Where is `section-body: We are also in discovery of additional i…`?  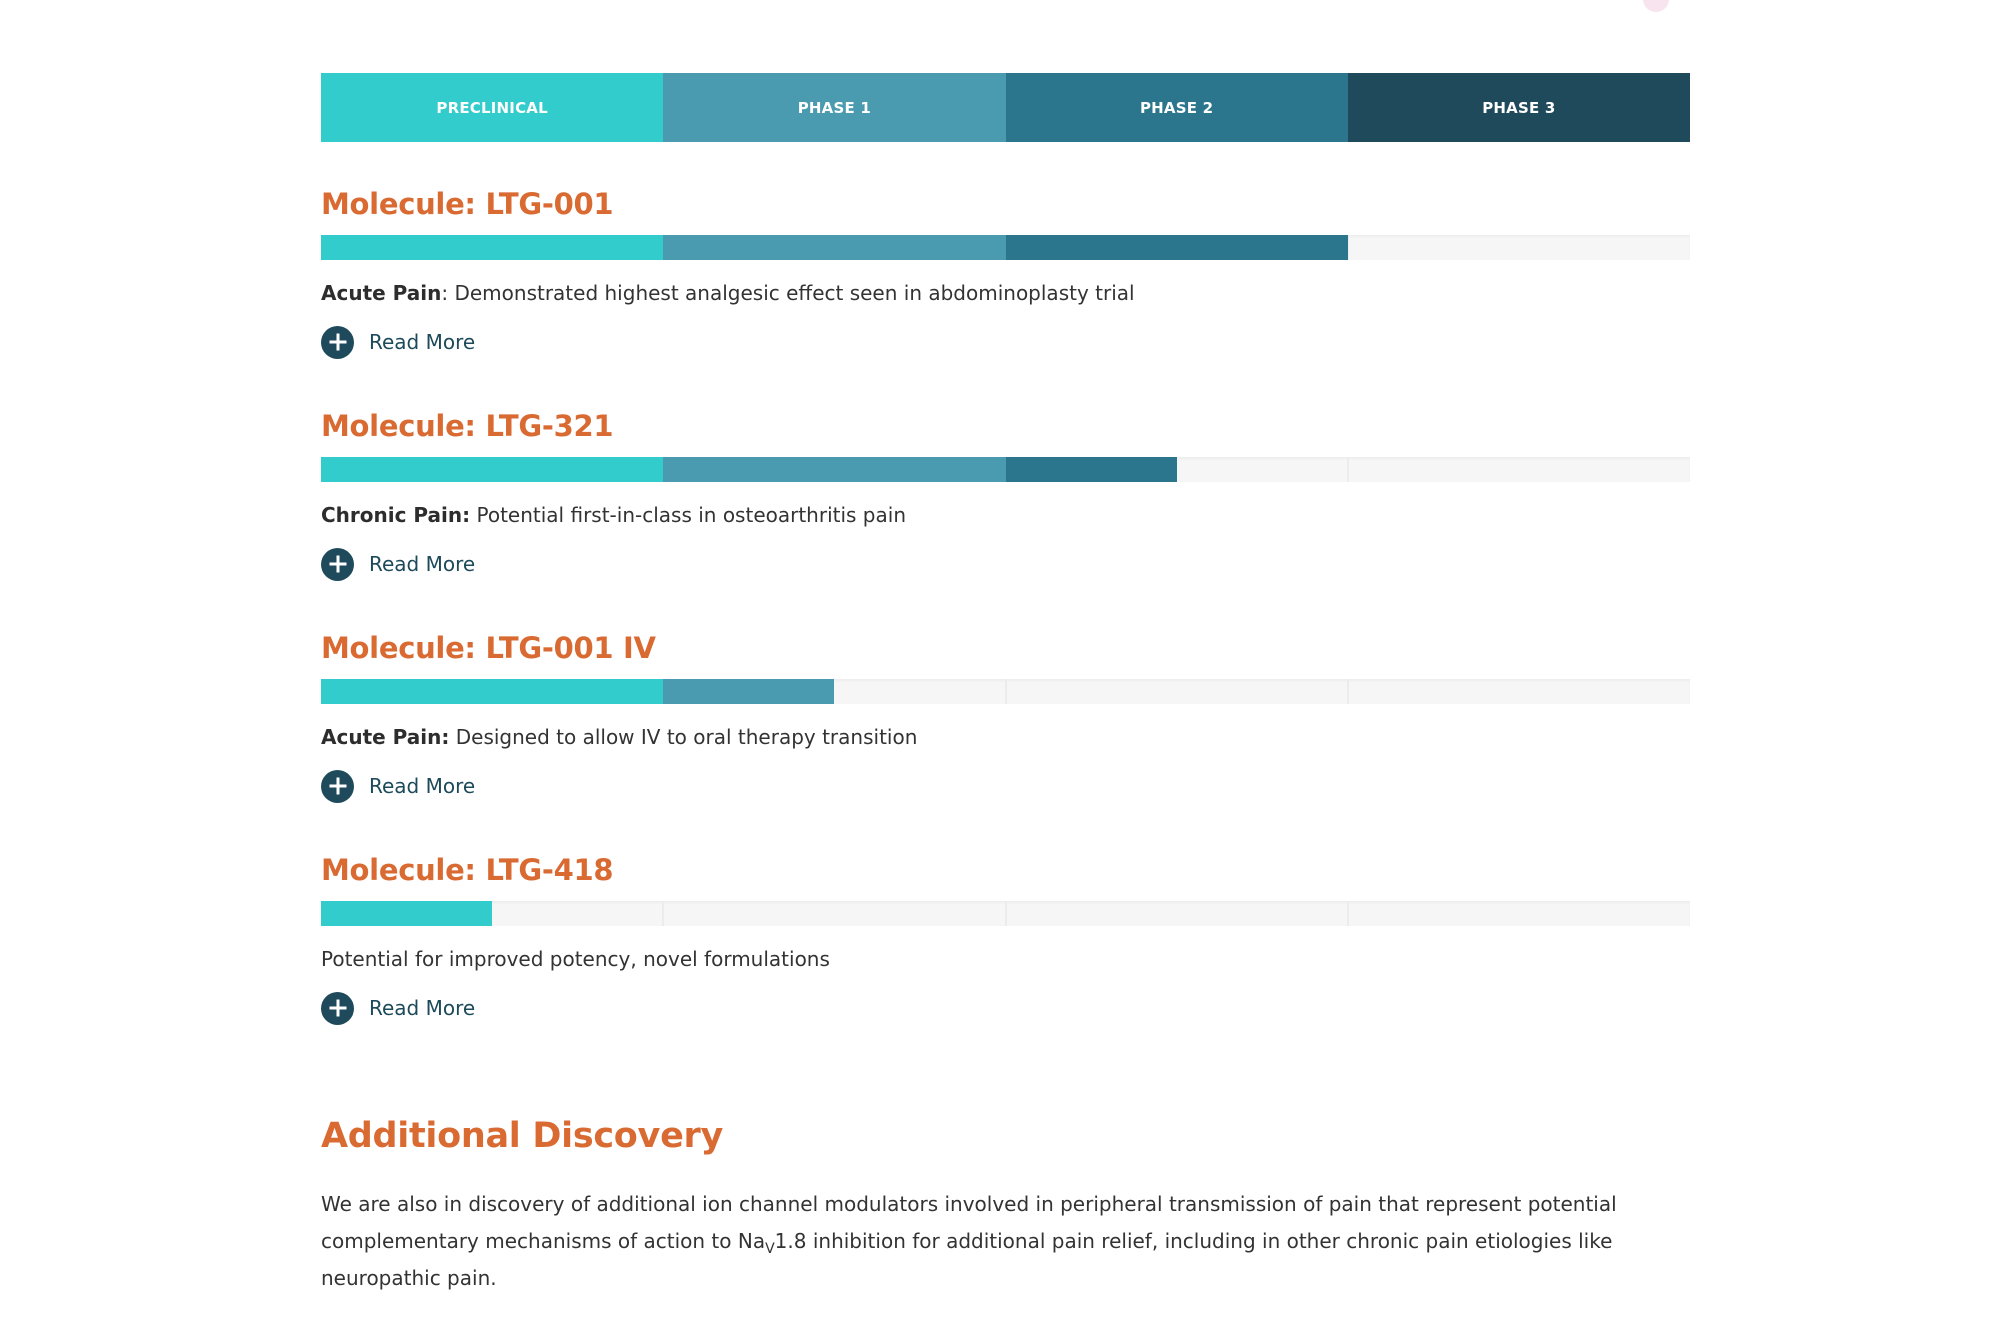
section-body: We are also in discovery of additional i… is located at coordinates (971, 1241).